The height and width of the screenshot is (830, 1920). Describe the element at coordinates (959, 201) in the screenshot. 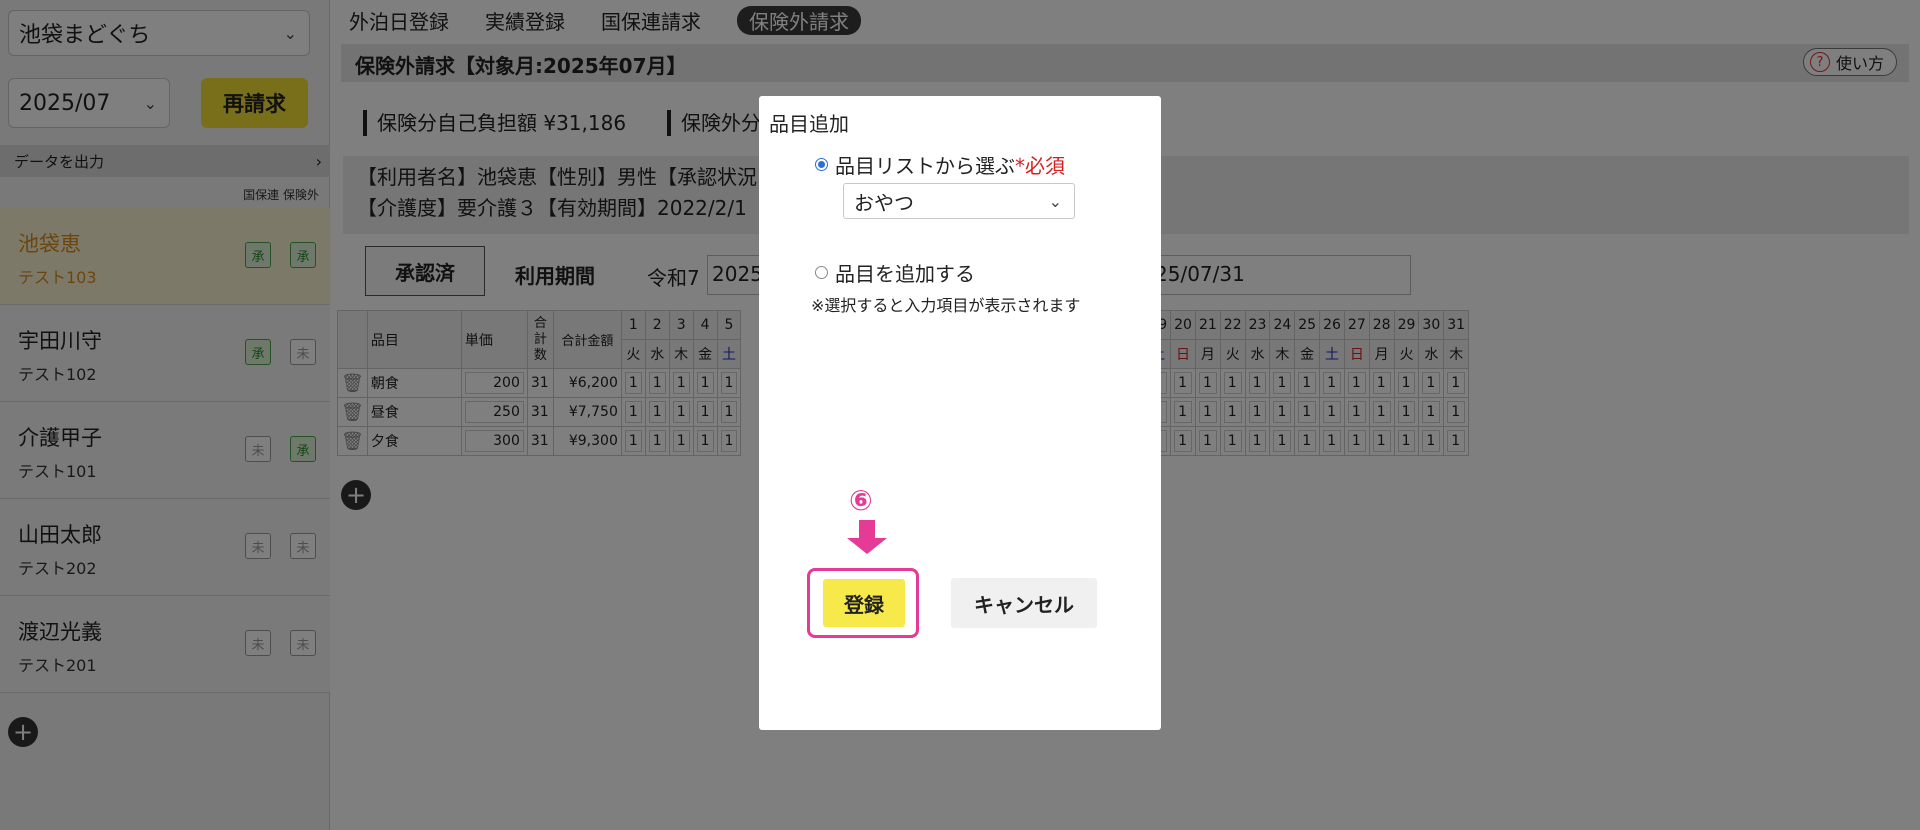

I see `item-select: おやつ ⌄` at that location.